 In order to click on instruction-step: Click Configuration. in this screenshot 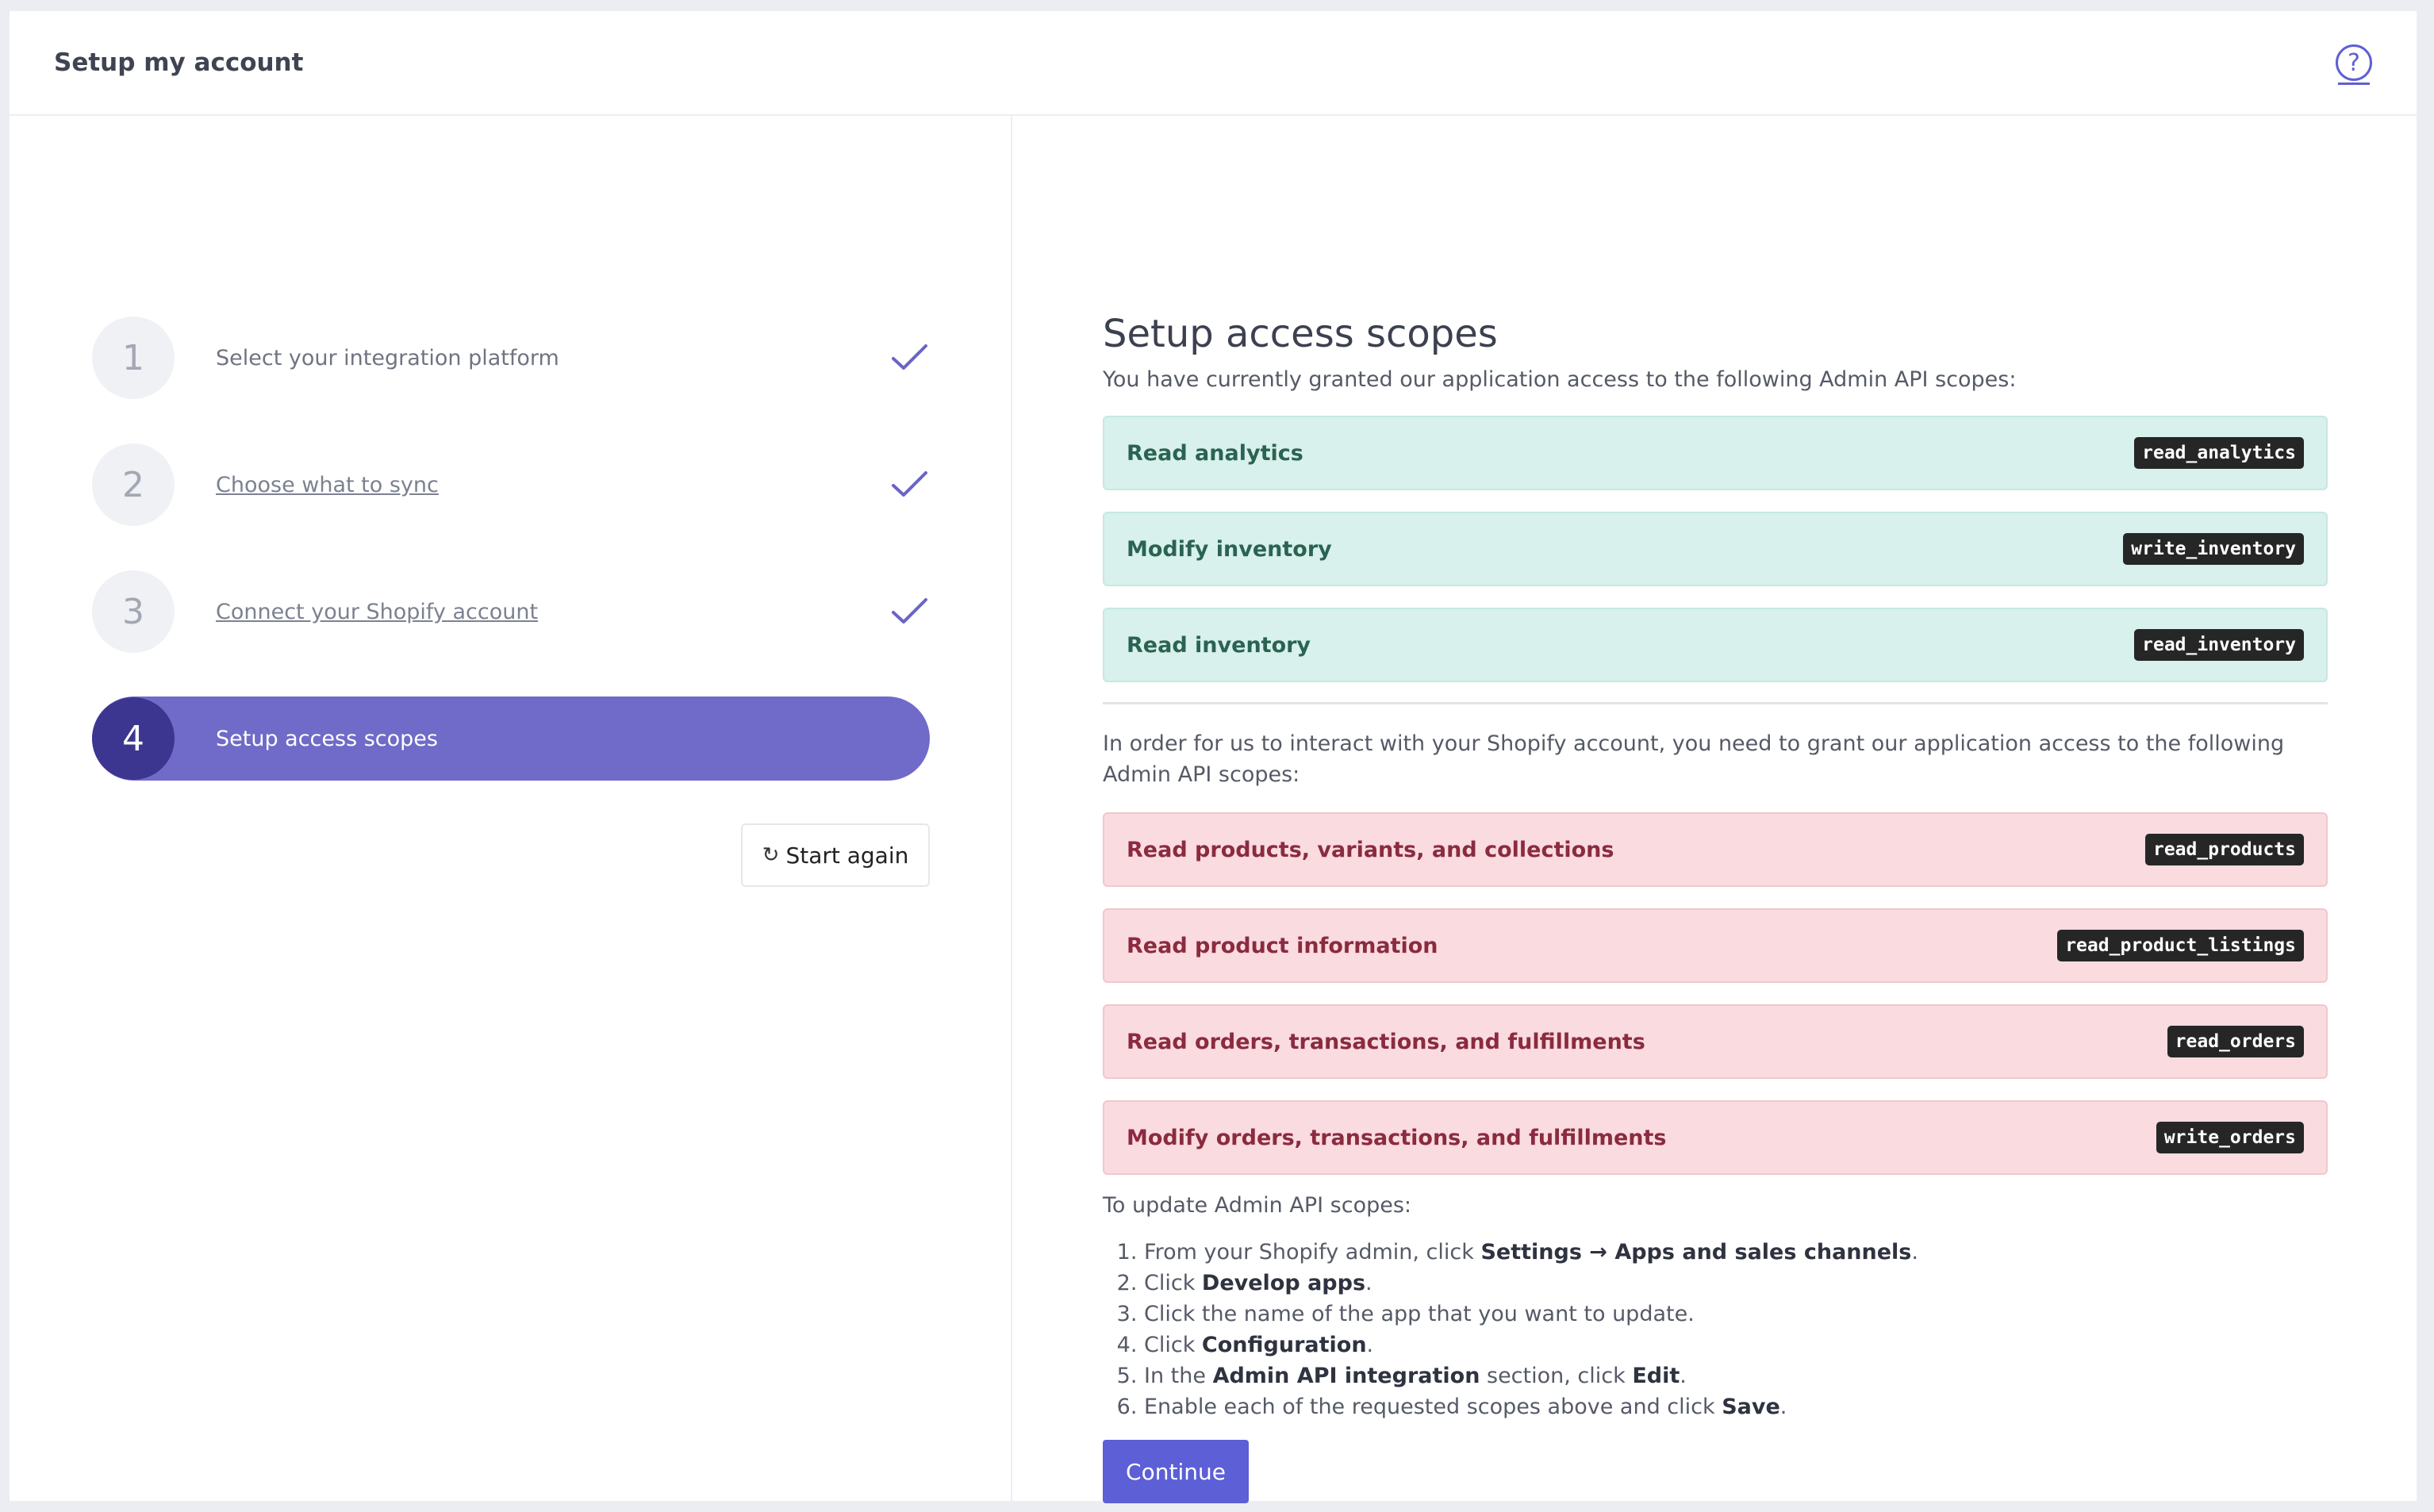, I will do `click(1780, 1345)`.